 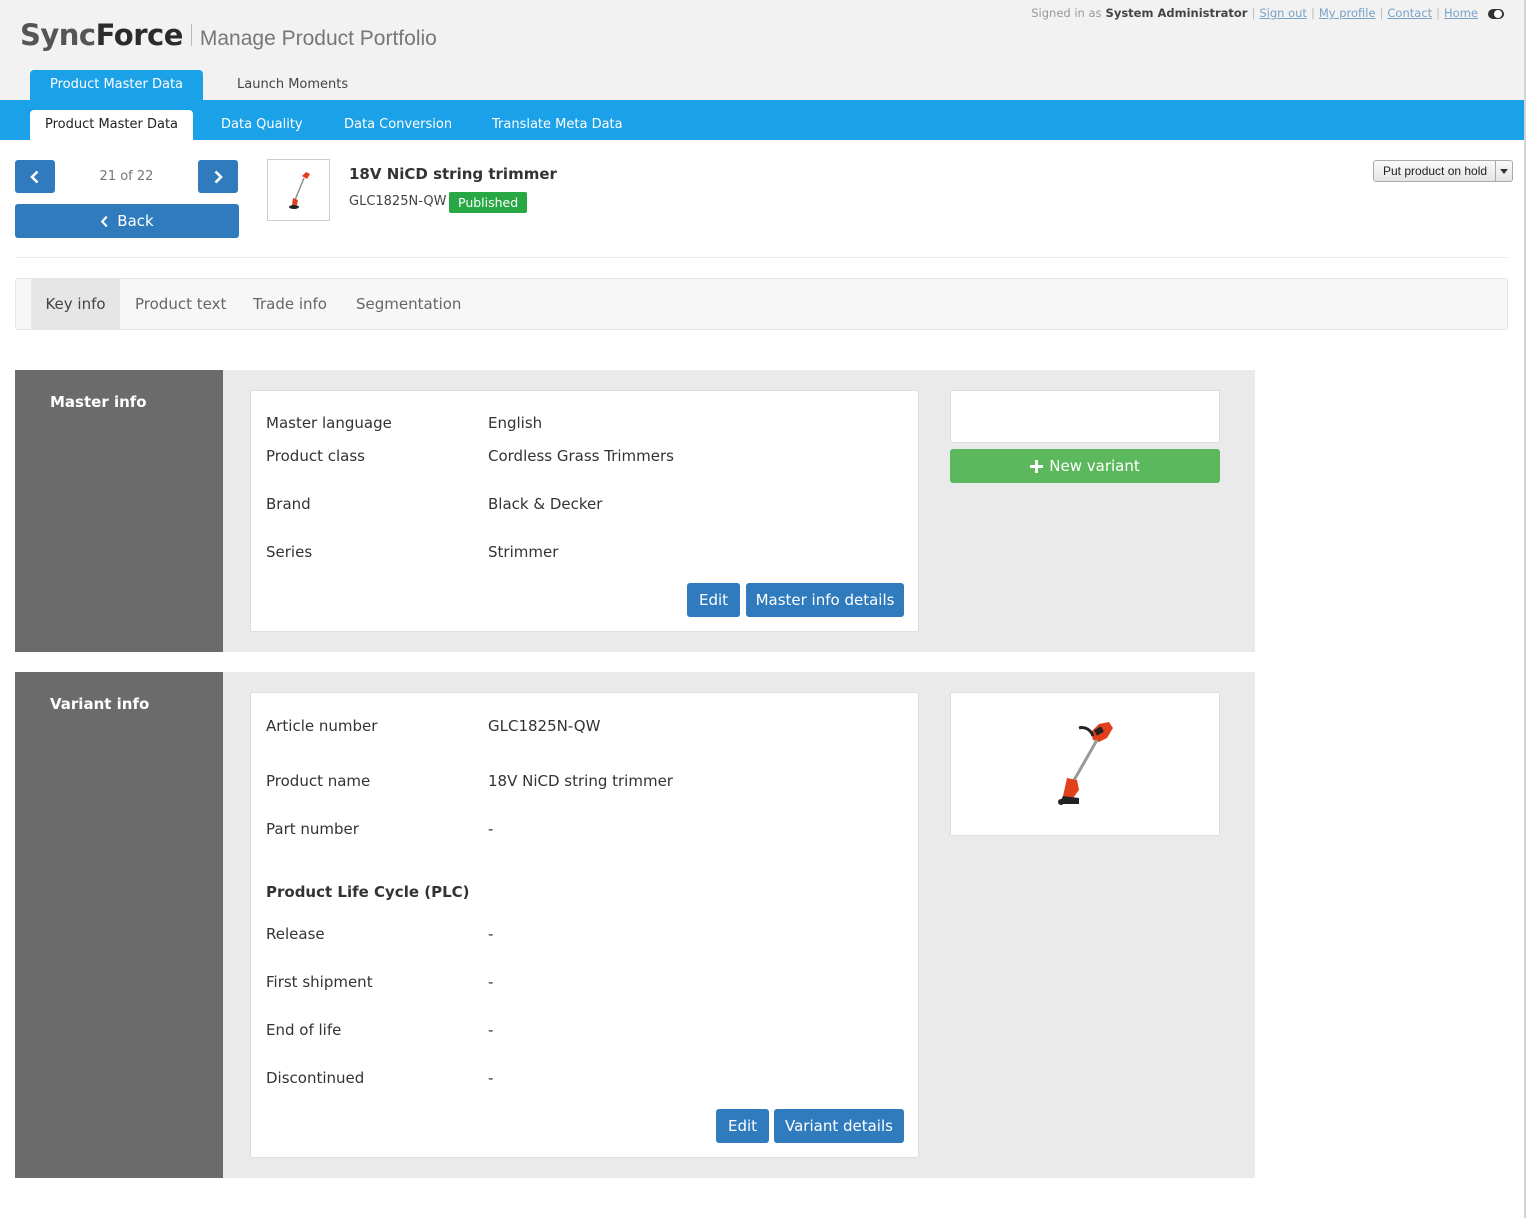 What do you see at coordinates (318, 781) in the screenshot?
I see `product-name-label: Product name` at bounding box center [318, 781].